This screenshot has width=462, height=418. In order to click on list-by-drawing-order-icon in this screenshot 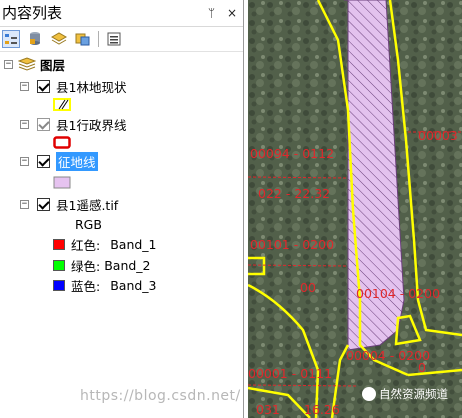, I will do `click(11, 39)`.